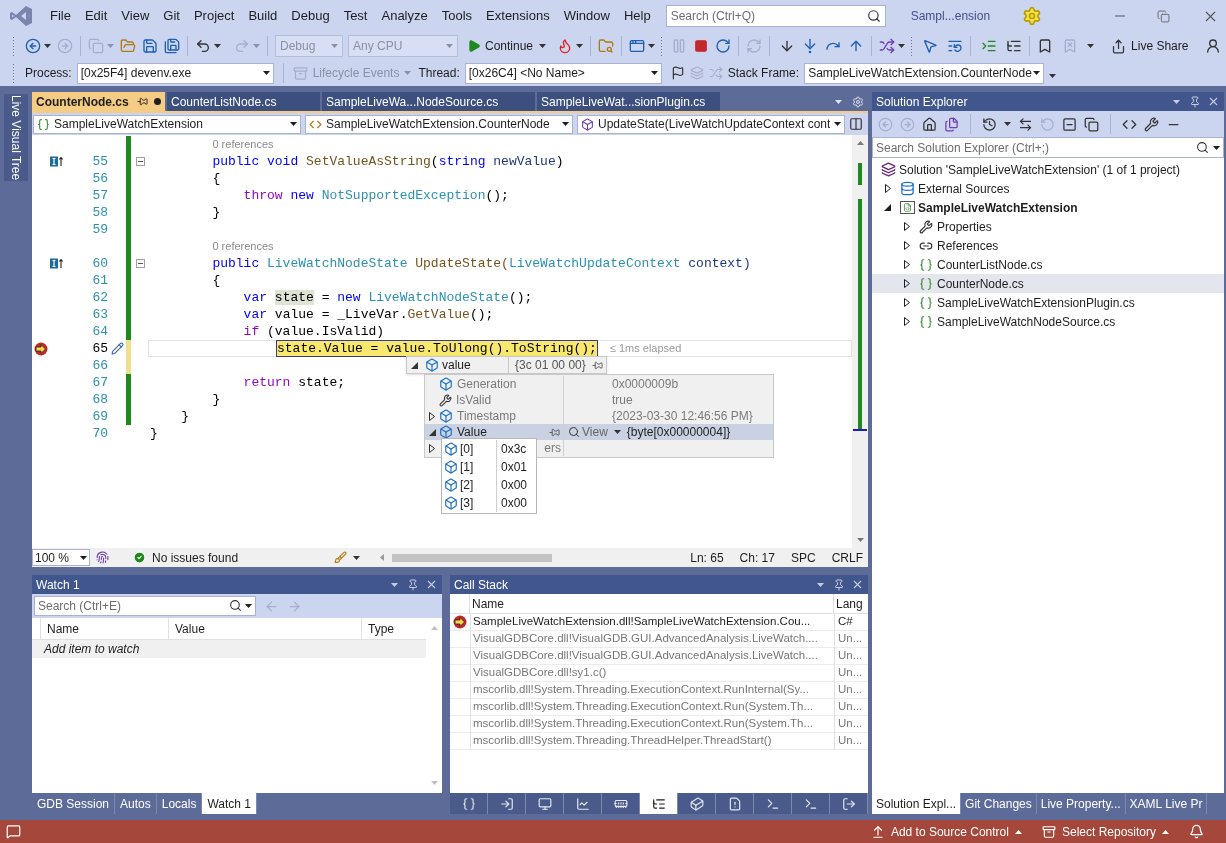  I want to click on editor-tab: CounterNode.cs, so click(98, 101).